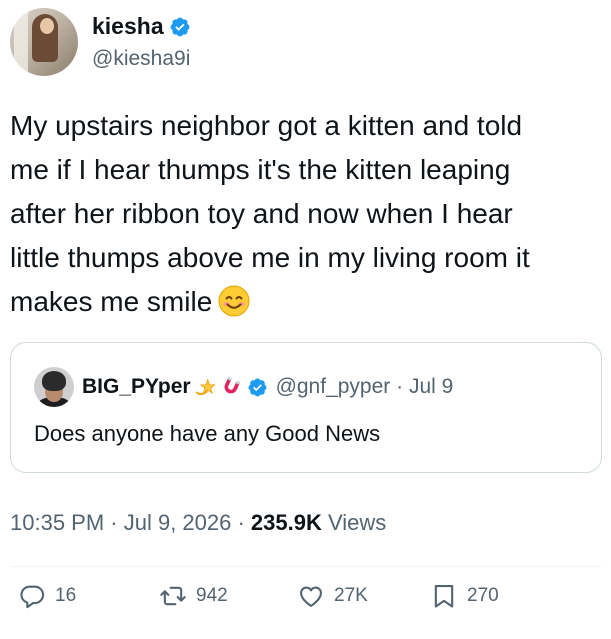 Image resolution: width=611 pixels, height=639 pixels. What do you see at coordinates (205, 387) in the screenshot?
I see `dizzy-star-emoji-icon` at bounding box center [205, 387].